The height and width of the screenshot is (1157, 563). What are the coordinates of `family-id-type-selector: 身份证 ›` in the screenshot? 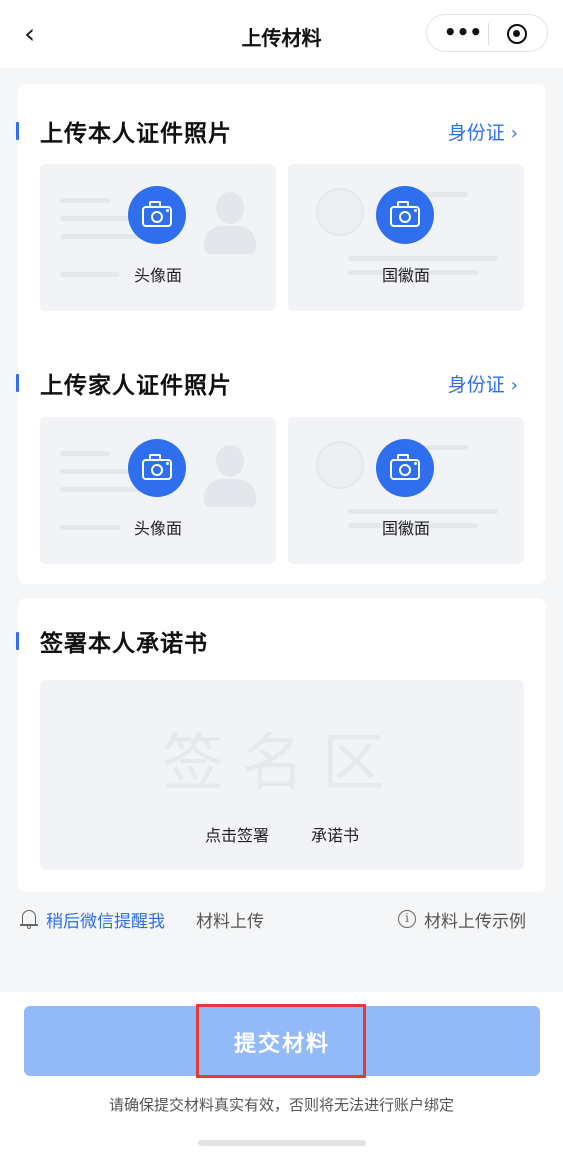 It's located at (483, 383).